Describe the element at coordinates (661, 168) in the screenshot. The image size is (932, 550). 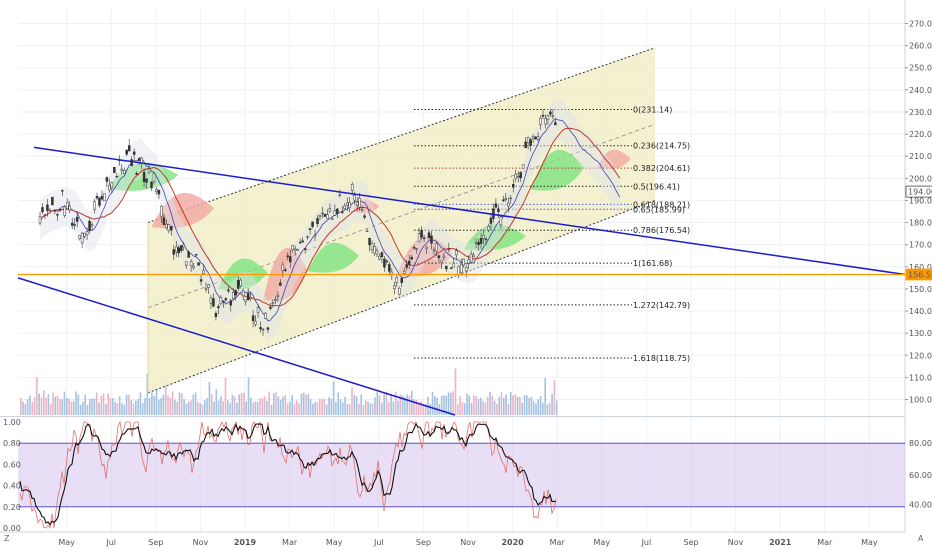
I see `fib-label: 0.382(204.61)` at that location.